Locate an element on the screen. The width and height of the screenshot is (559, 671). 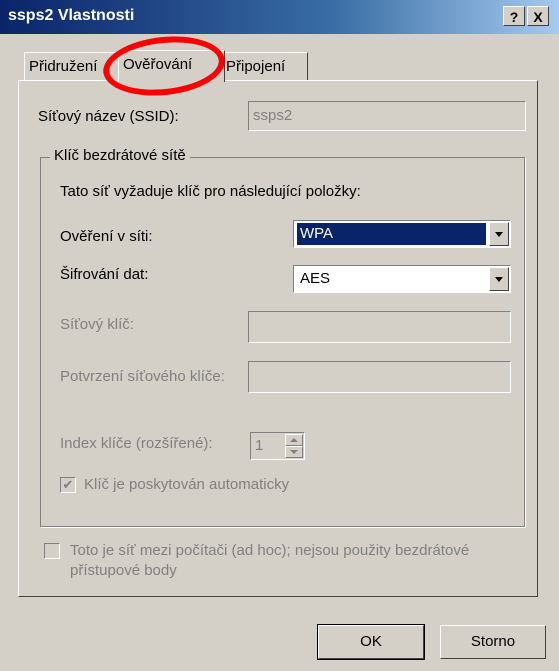
network-auth-select: WPA is located at coordinates (402, 234).